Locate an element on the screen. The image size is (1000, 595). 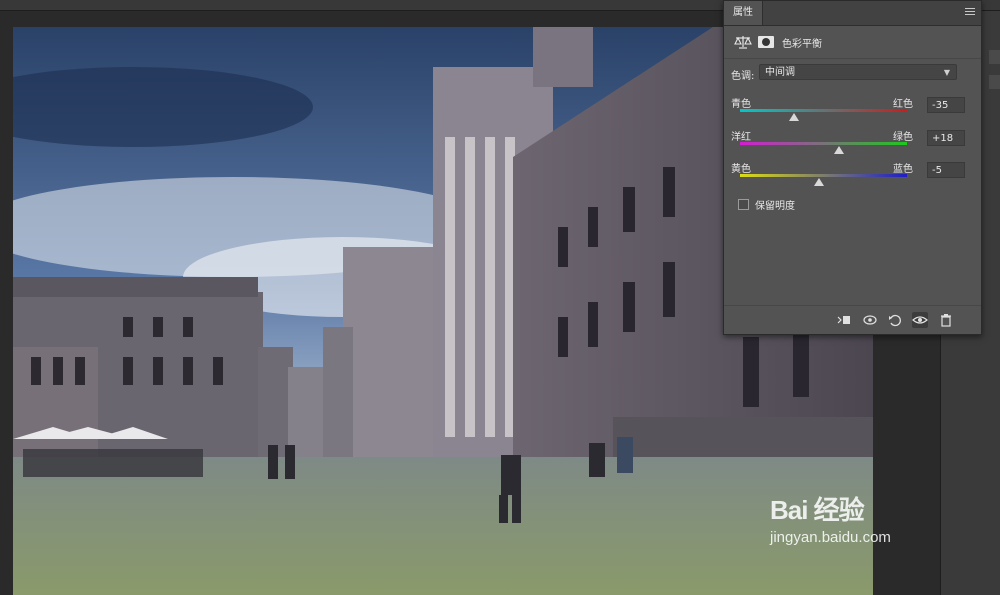
preserve-luminosity-checkbox is located at coordinates (743, 204).